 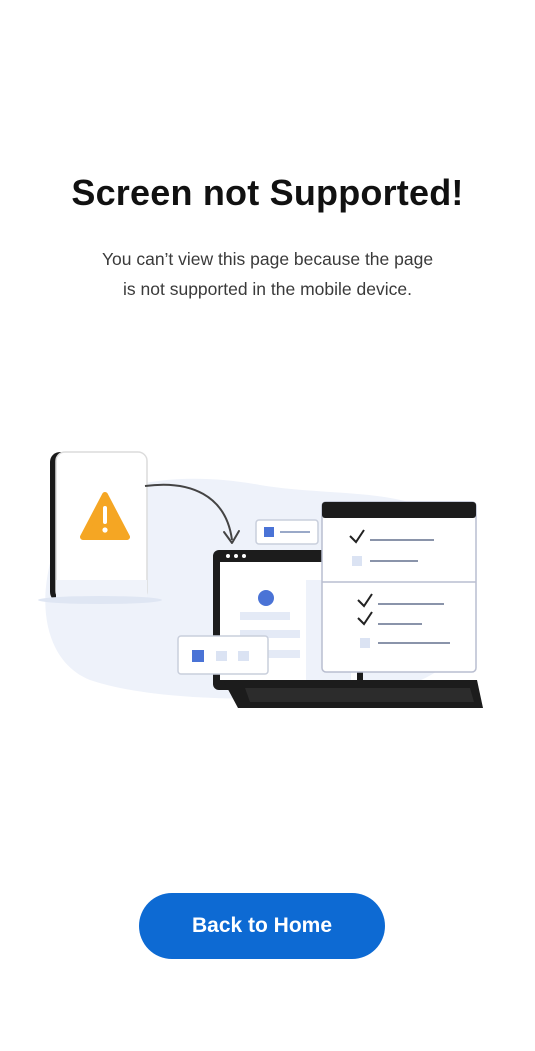 I want to click on floating-card-bottom, so click(x=223, y=655).